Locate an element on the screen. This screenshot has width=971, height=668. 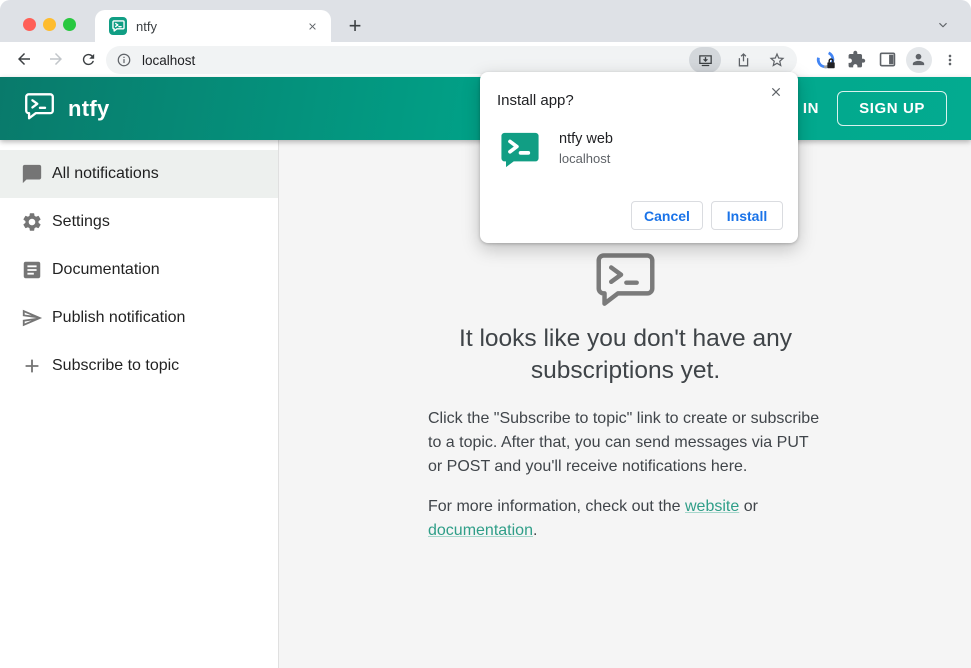
cancel-button: Cancel is located at coordinates (667, 215).